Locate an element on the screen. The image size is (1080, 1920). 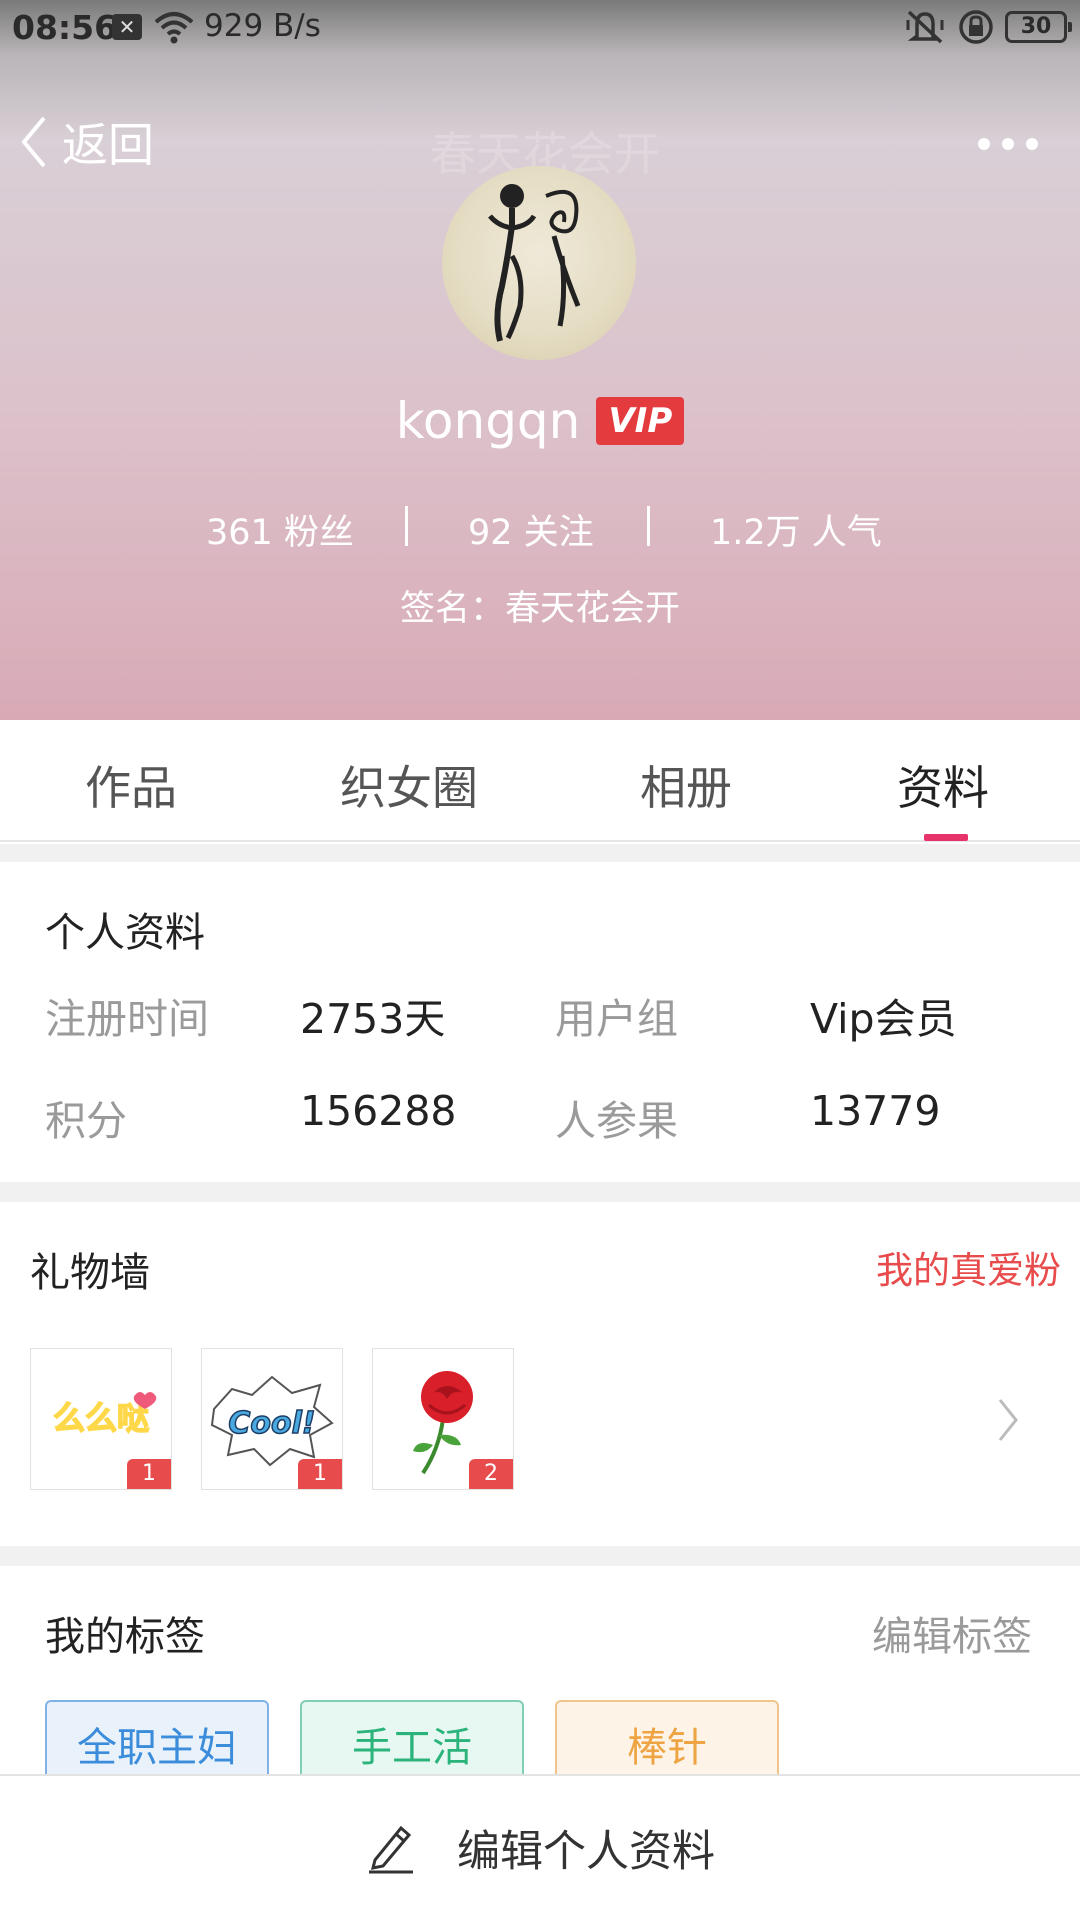
svg-text: Cool! is located at coordinates (271, 1423).